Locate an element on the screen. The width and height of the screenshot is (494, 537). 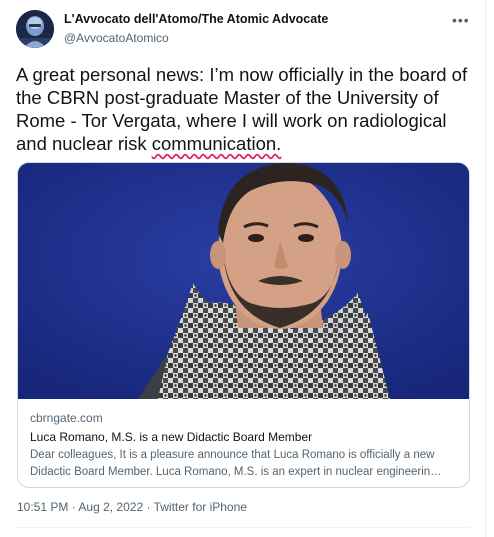
avatar is located at coordinates (35, 29).